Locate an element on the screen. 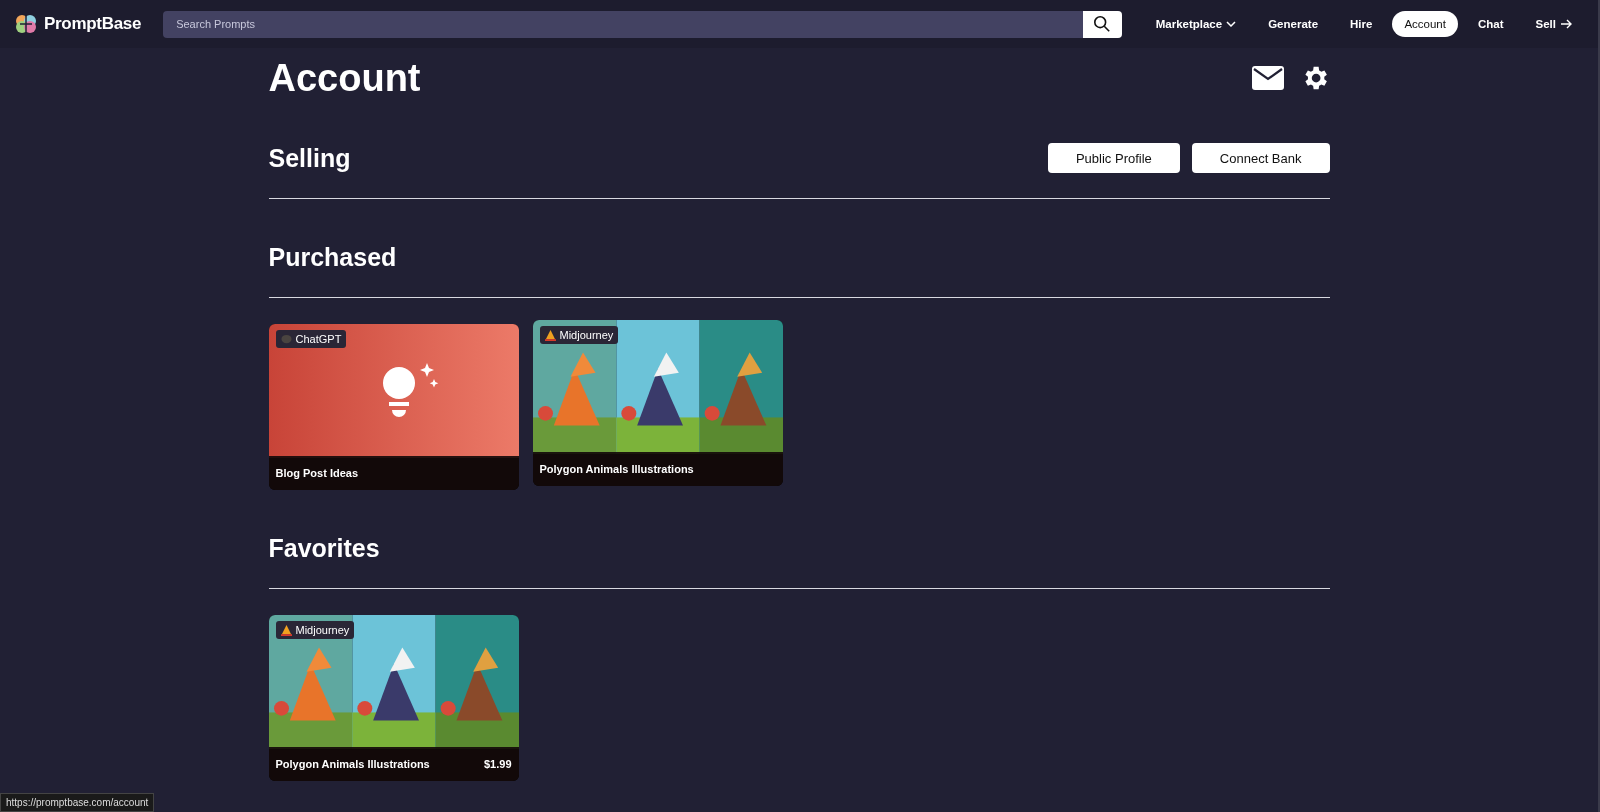  brain-logo-icon is located at coordinates (26, 24).